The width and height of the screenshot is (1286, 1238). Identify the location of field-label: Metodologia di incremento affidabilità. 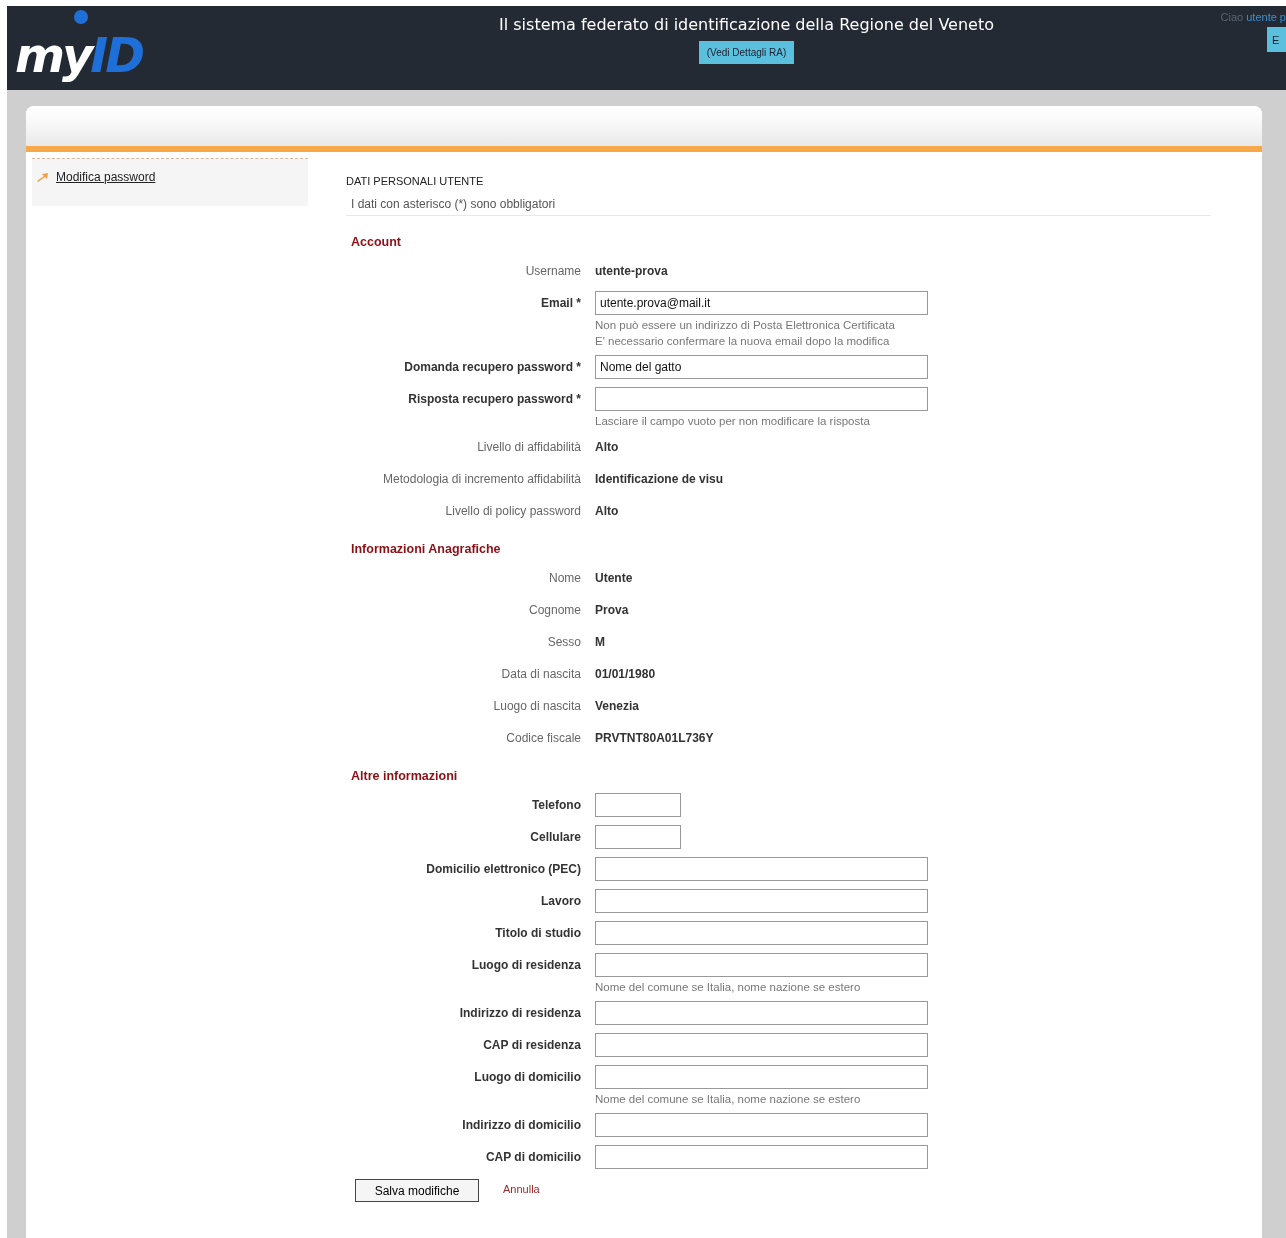
(481, 479).